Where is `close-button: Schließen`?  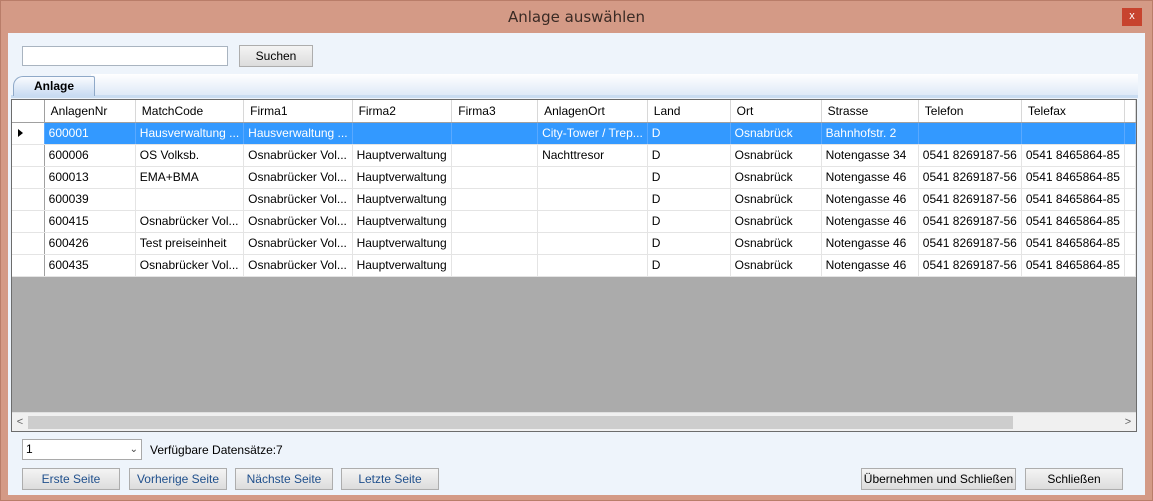 close-button: Schließen is located at coordinates (1074, 479).